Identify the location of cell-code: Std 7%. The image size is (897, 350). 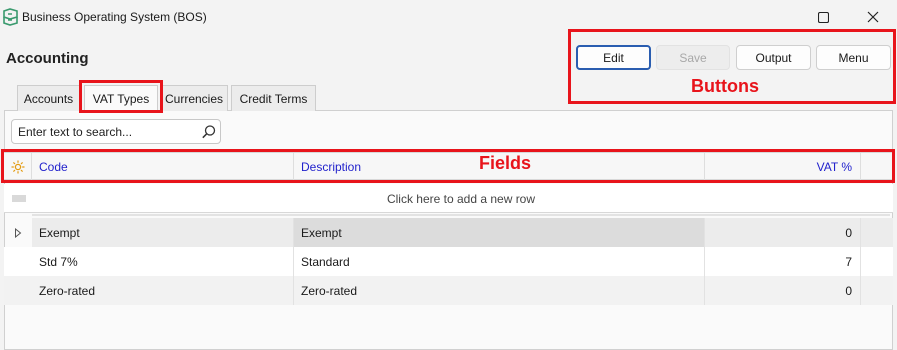
(163, 261).